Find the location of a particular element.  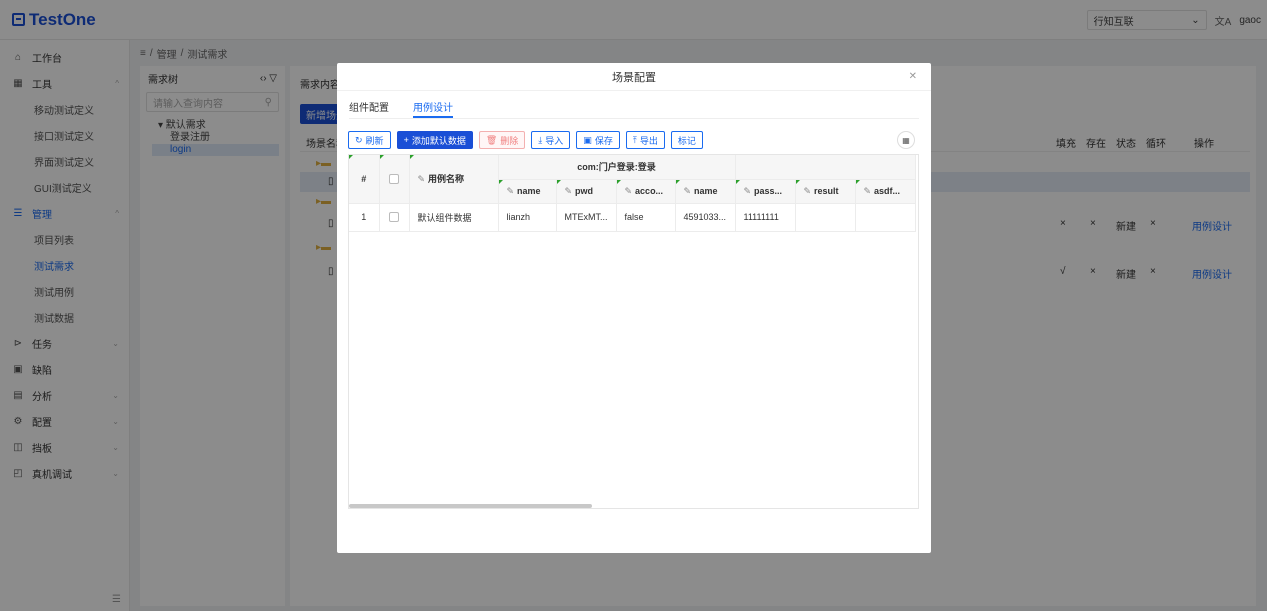

cell-result is located at coordinates (825, 217).